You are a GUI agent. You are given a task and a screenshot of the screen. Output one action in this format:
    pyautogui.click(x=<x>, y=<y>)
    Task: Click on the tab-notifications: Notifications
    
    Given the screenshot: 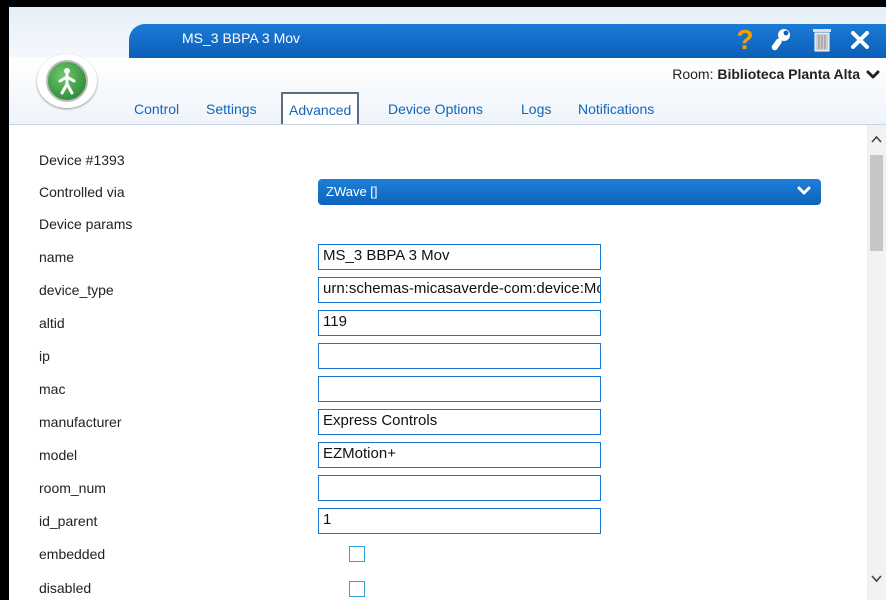 What is the action you would take?
    pyautogui.click(x=616, y=109)
    